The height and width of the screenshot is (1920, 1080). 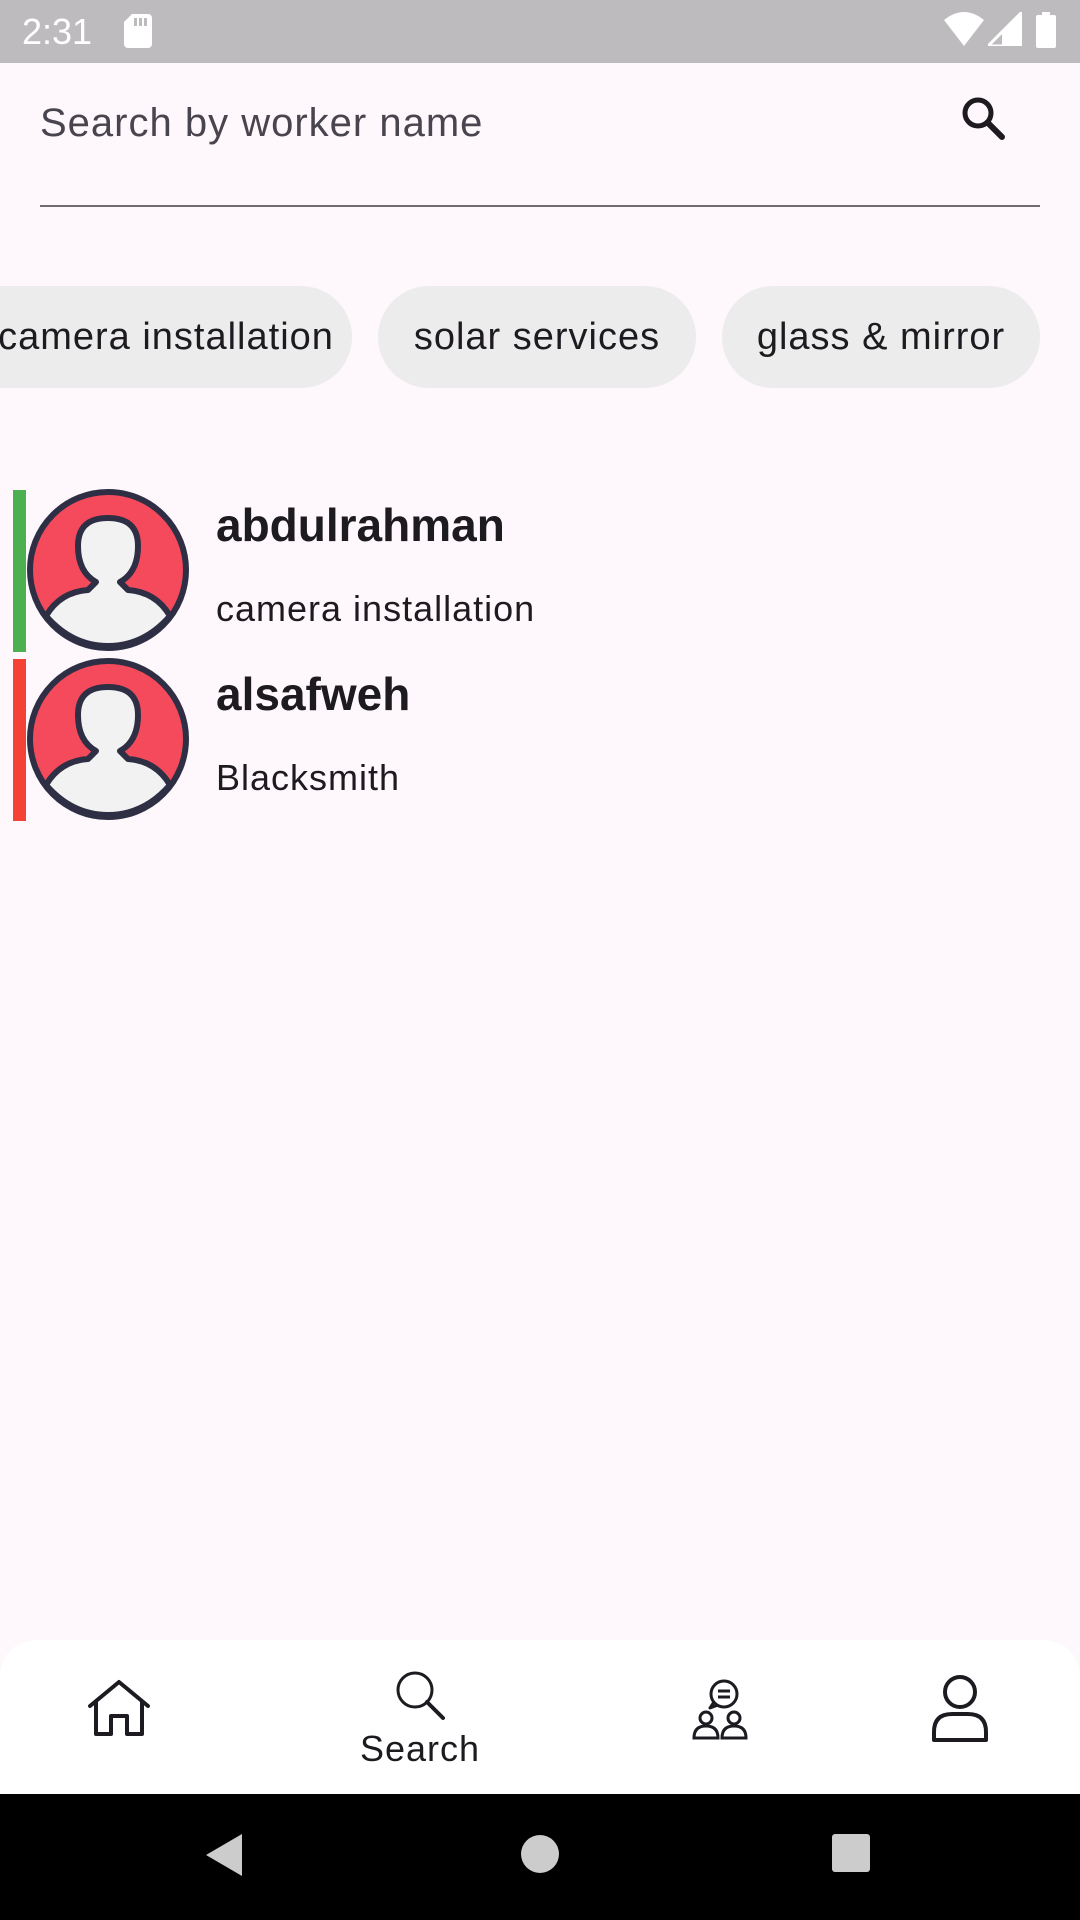 I want to click on worker-name: abdulrahman, so click(x=360, y=525).